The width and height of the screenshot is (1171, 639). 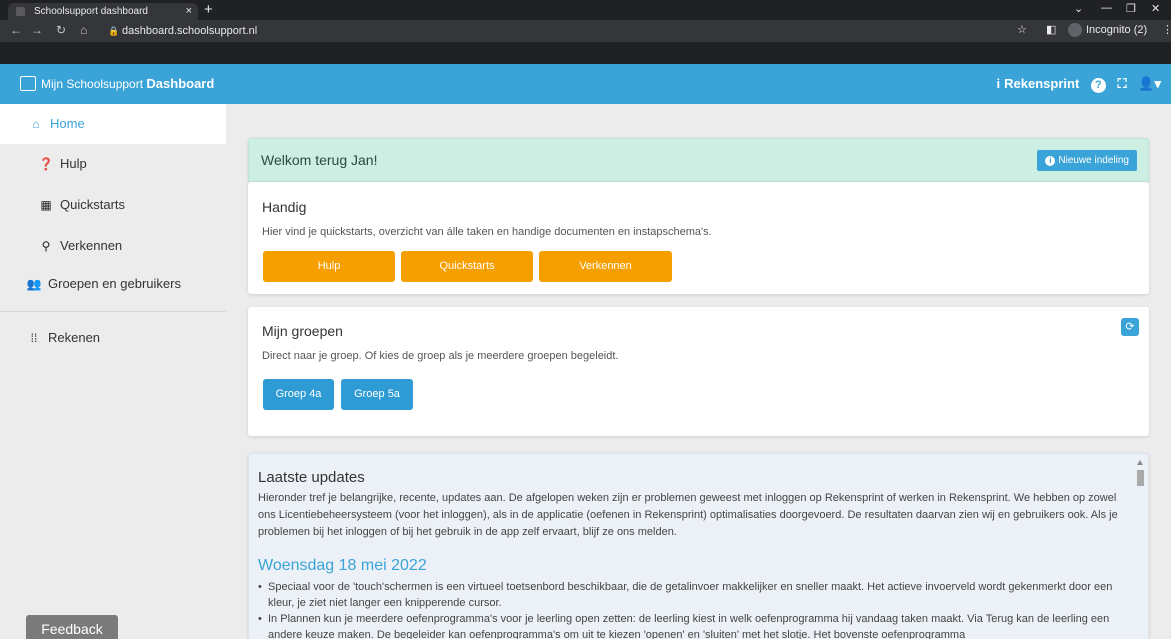 I want to click on bookmark-star-icon: ☆, so click(x=1022, y=29).